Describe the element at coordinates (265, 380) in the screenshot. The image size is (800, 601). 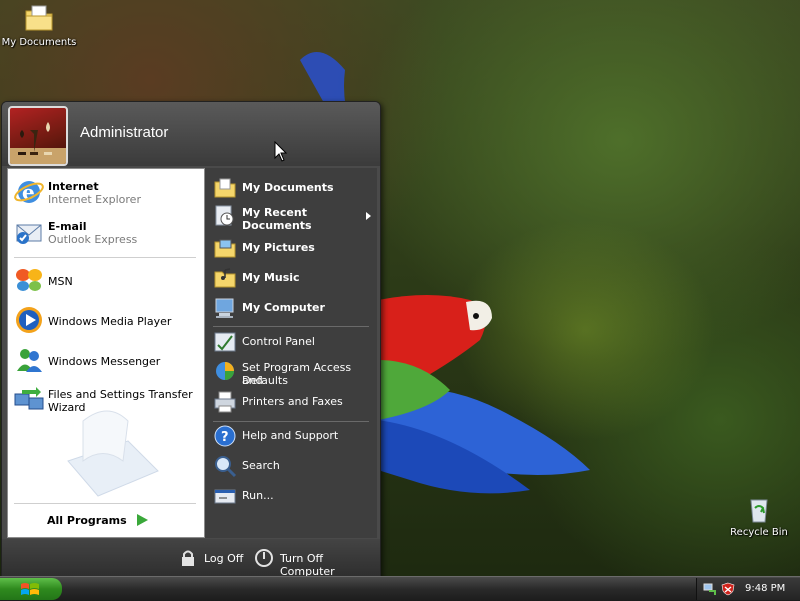
I see `settings-label-line2: Defaults` at that location.